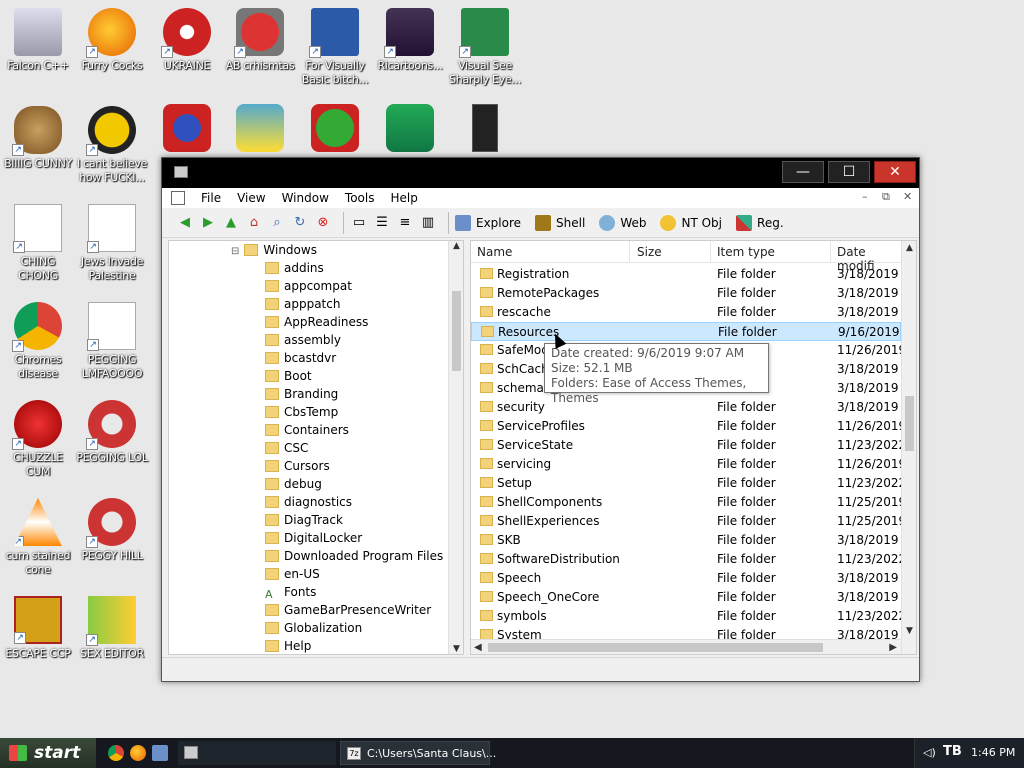 Image resolution: width=1024 pixels, height=768 pixels. What do you see at coordinates (405, 223) in the screenshot?
I see `view-list-icon: ≡` at bounding box center [405, 223].